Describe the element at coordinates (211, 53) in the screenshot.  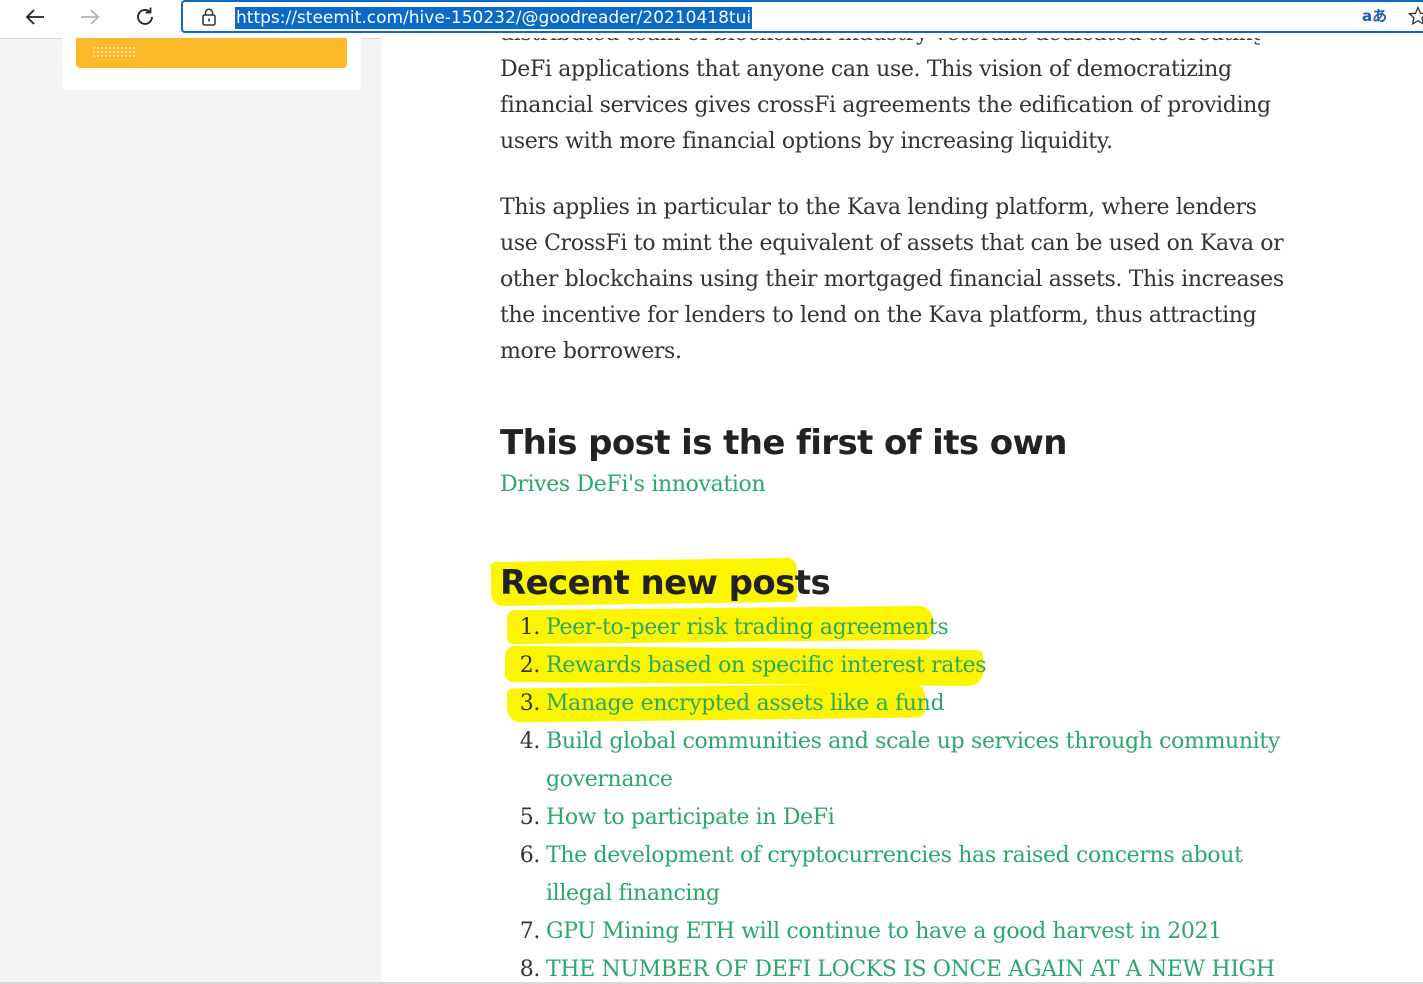
I see `sidebar-action-button` at that location.